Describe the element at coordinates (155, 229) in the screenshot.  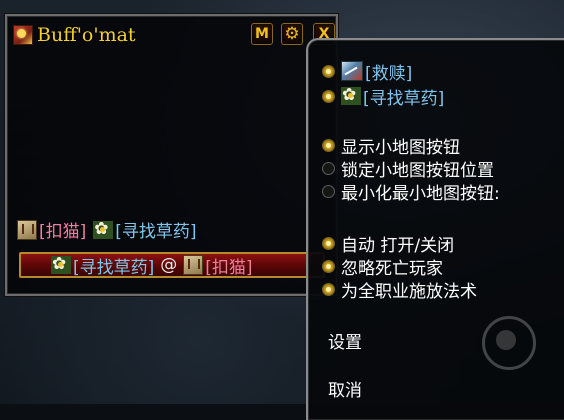
I see `buff-spell-2: [寻找草药]` at that location.